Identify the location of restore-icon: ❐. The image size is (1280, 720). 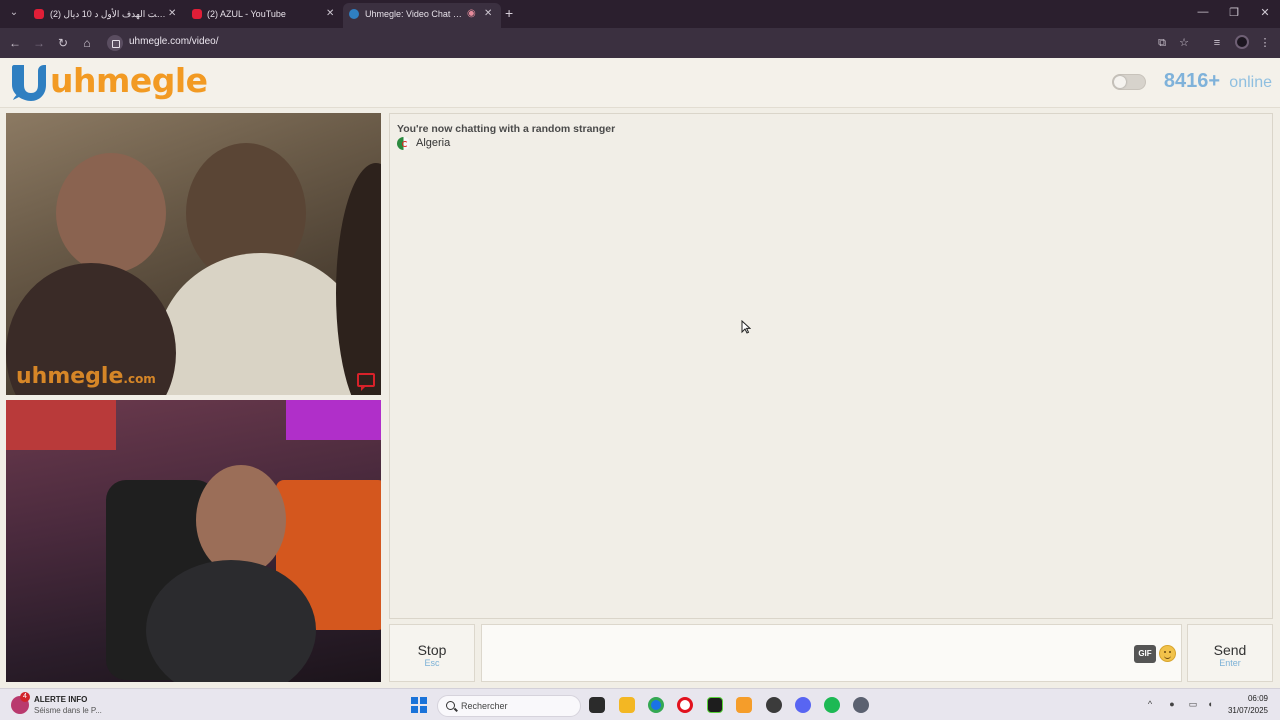
(1234, 12).